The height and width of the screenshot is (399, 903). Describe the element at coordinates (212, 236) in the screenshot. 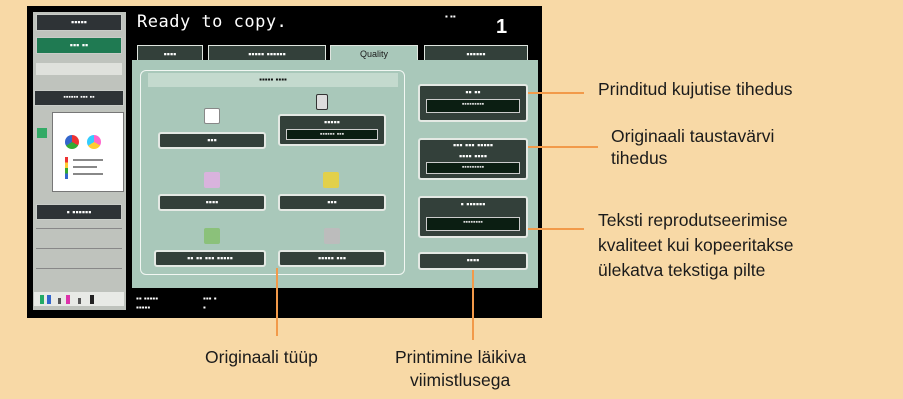

I see `pencil-icon` at that location.